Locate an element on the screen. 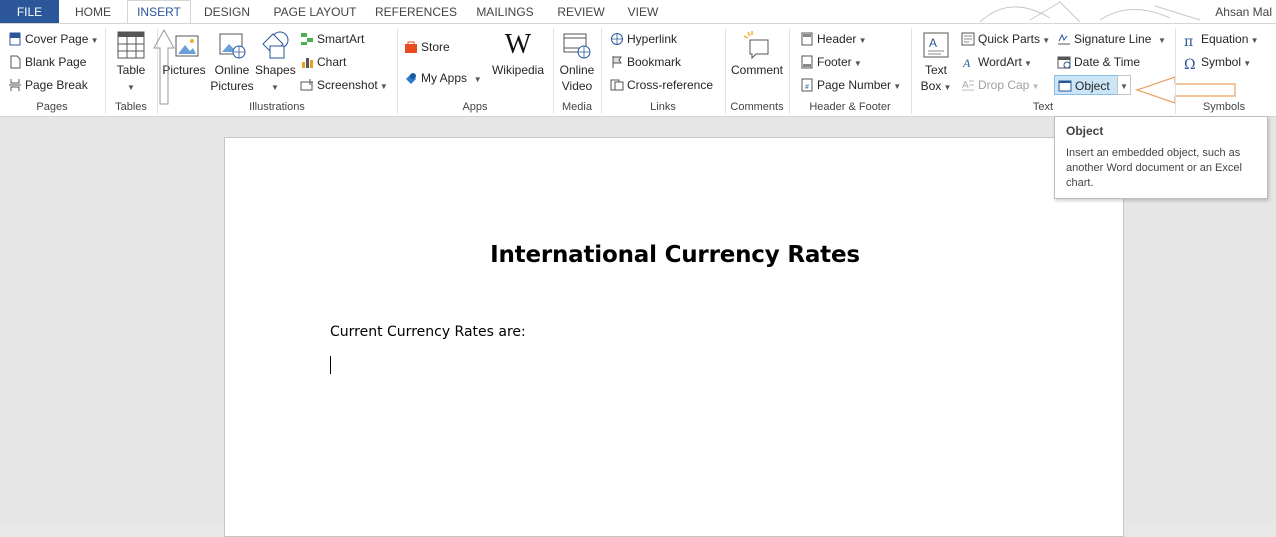 The height and width of the screenshot is (537, 1276). store-label: Store is located at coordinates (435, 47).